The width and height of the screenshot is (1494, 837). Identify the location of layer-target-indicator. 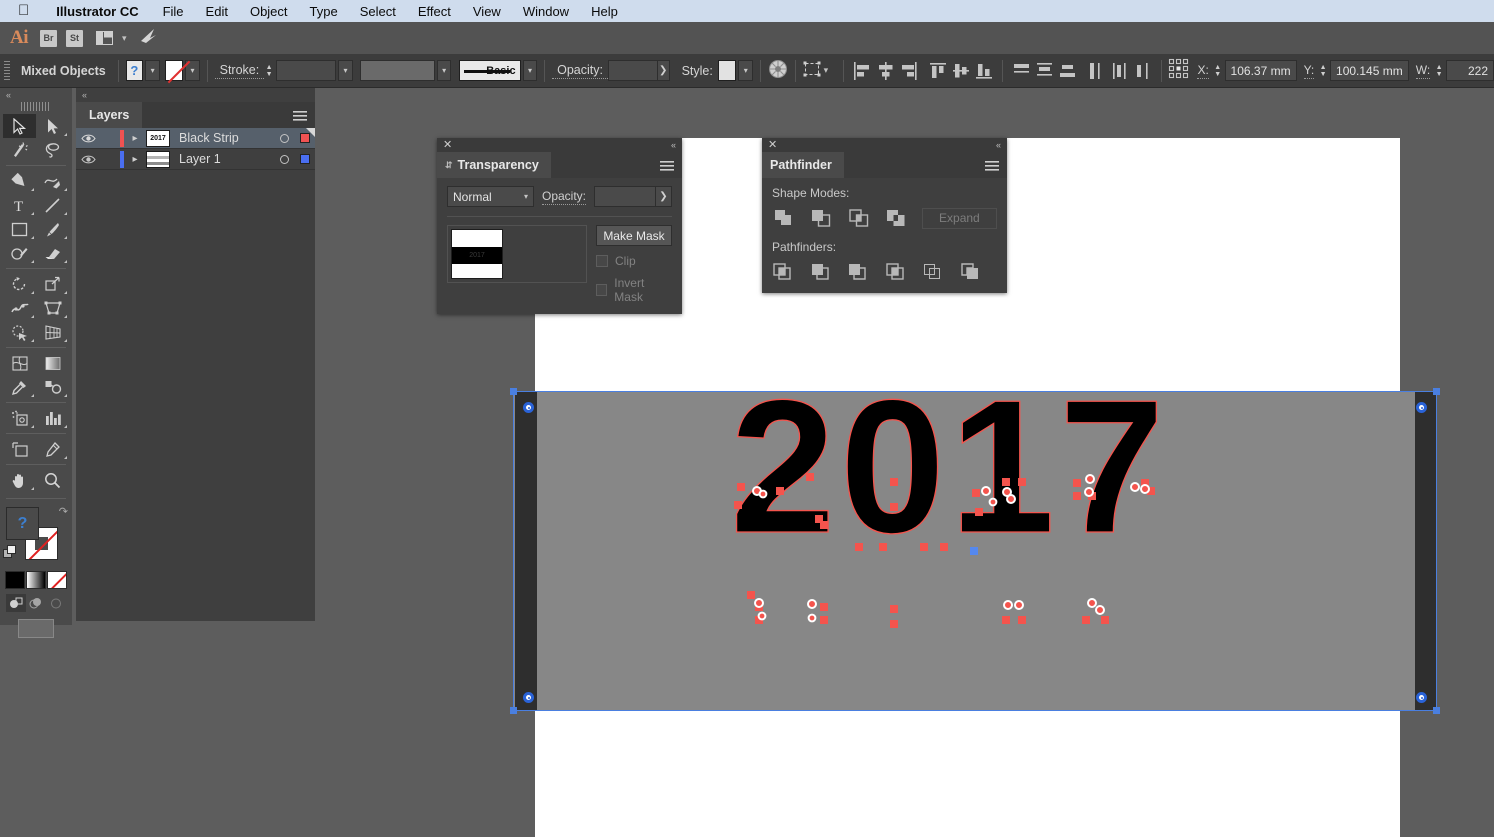
(284, 159).